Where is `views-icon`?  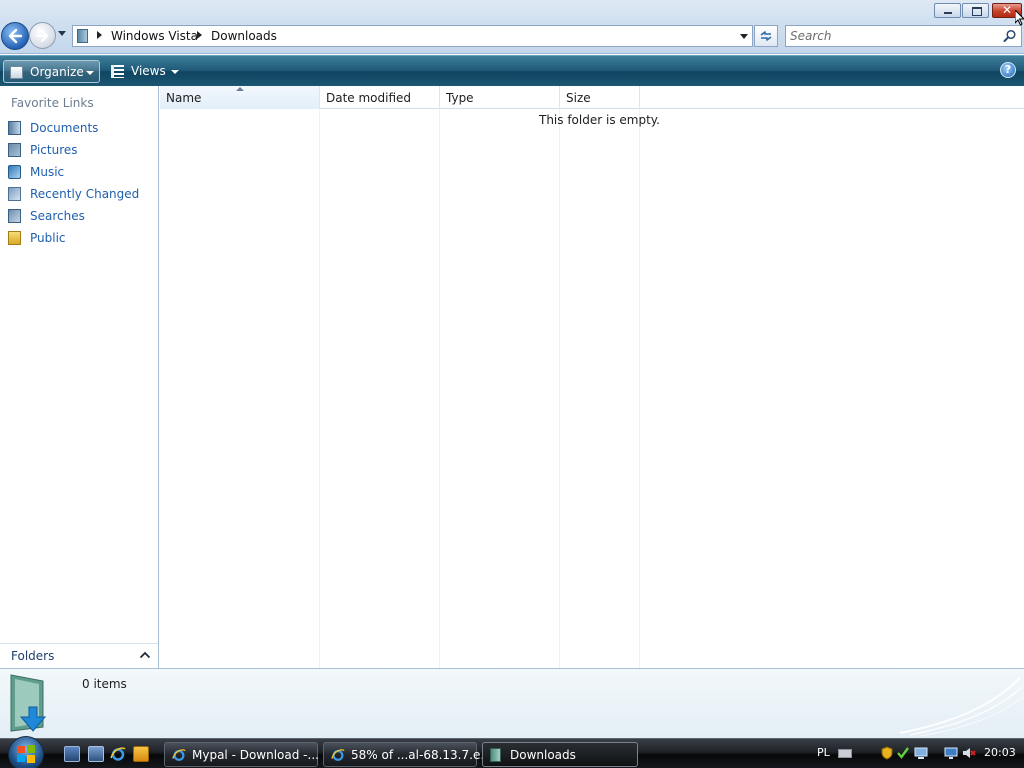
views-icon is located at coordinates (117, 71).